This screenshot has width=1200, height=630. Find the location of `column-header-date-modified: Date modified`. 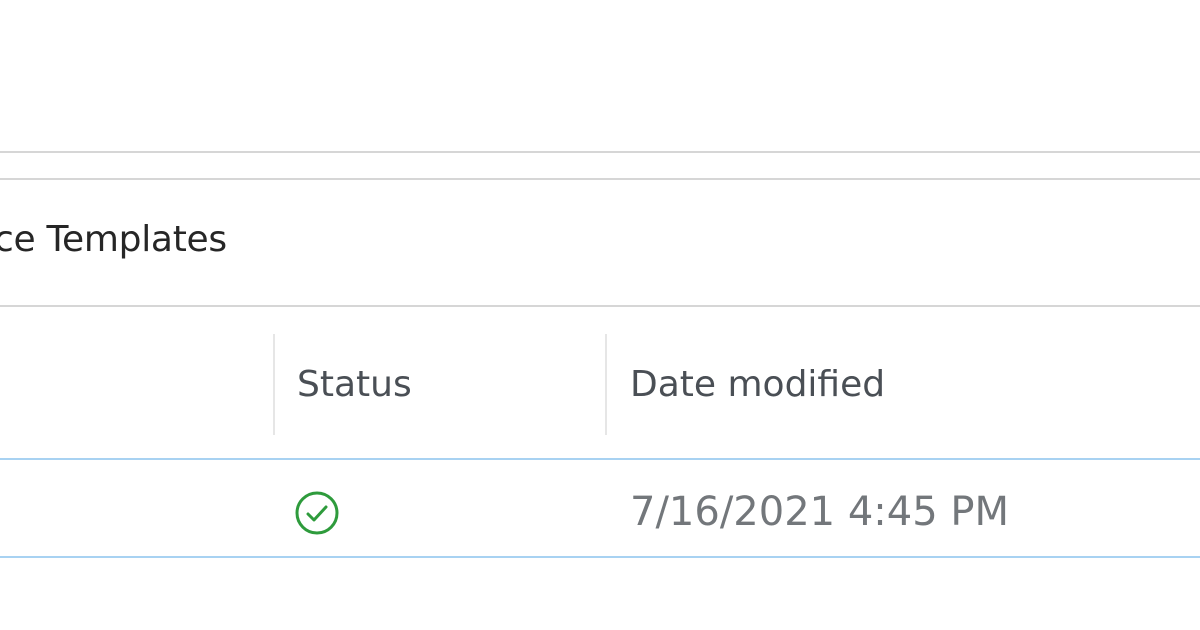

column-header-date-modified: Date modified is located at coordinates (757, 384).